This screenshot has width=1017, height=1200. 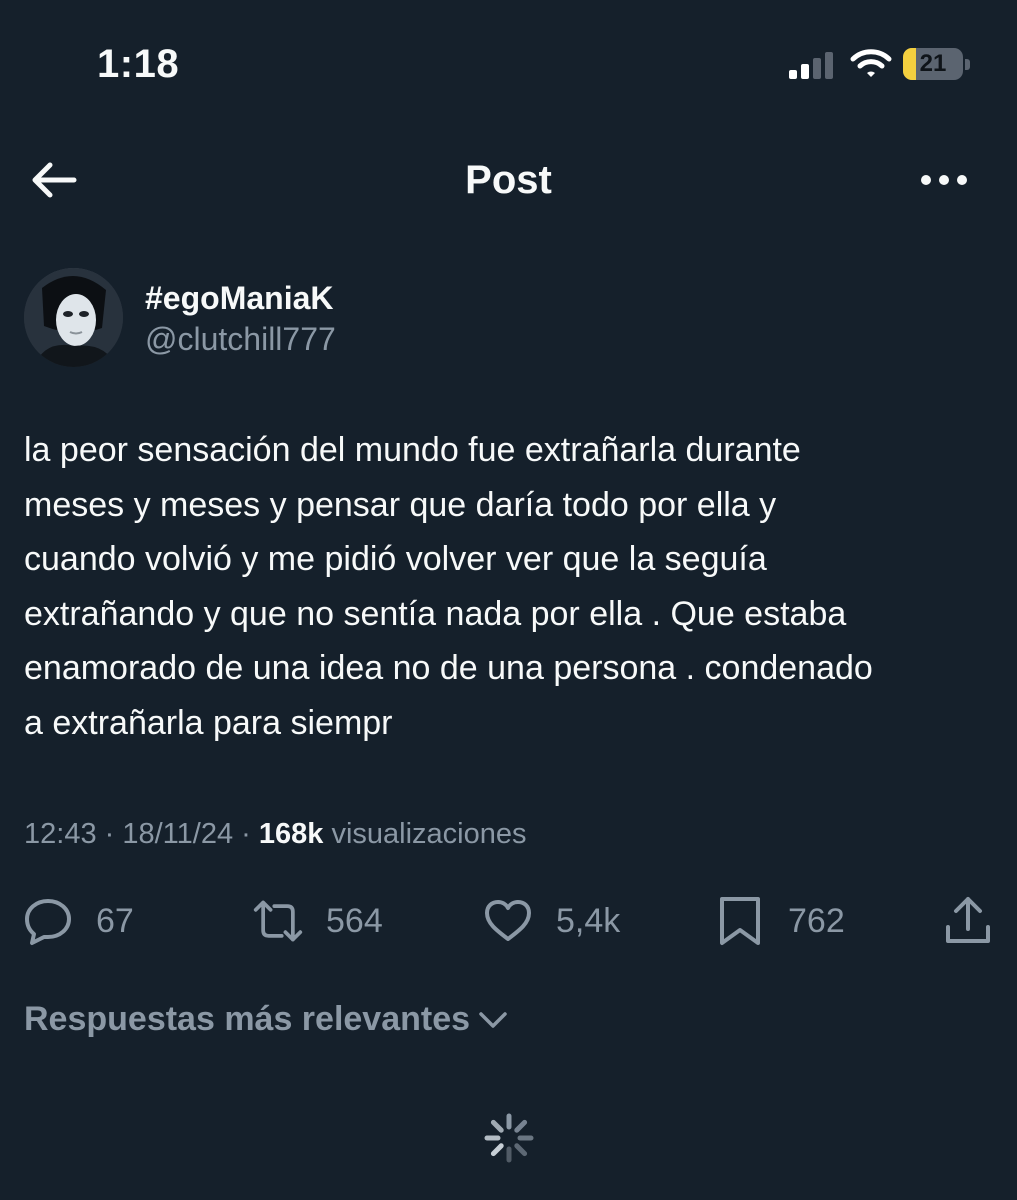 I want to click on share-button, so click(x=968, y=921).